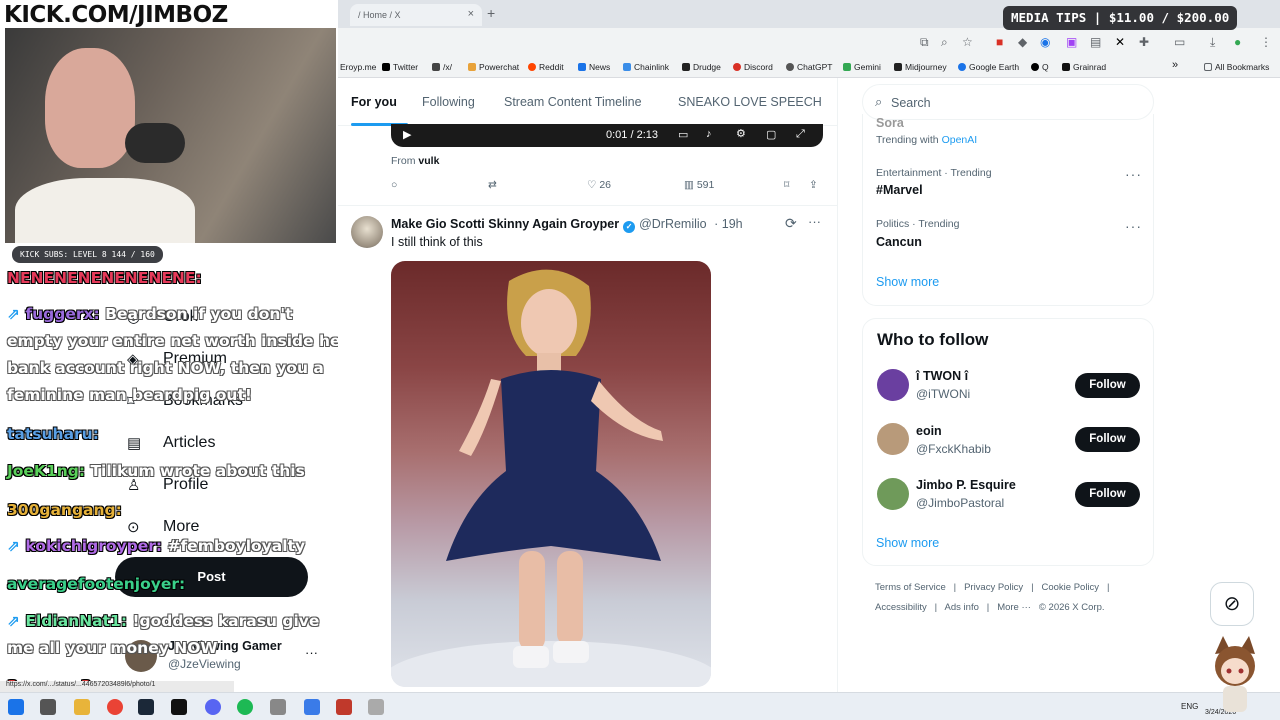 The image size is (1280, 720). I want to click on bookmark-item: Q, so click(1040, 67).